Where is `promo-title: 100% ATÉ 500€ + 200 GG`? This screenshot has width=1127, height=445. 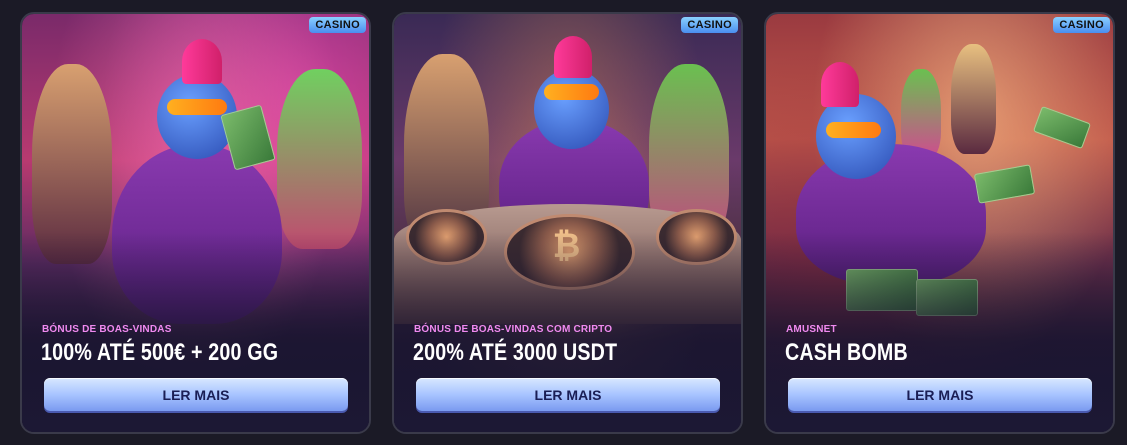 promo-title: 100% ATÉ 500€ + 200 GG is located at coordinates (160, 352).